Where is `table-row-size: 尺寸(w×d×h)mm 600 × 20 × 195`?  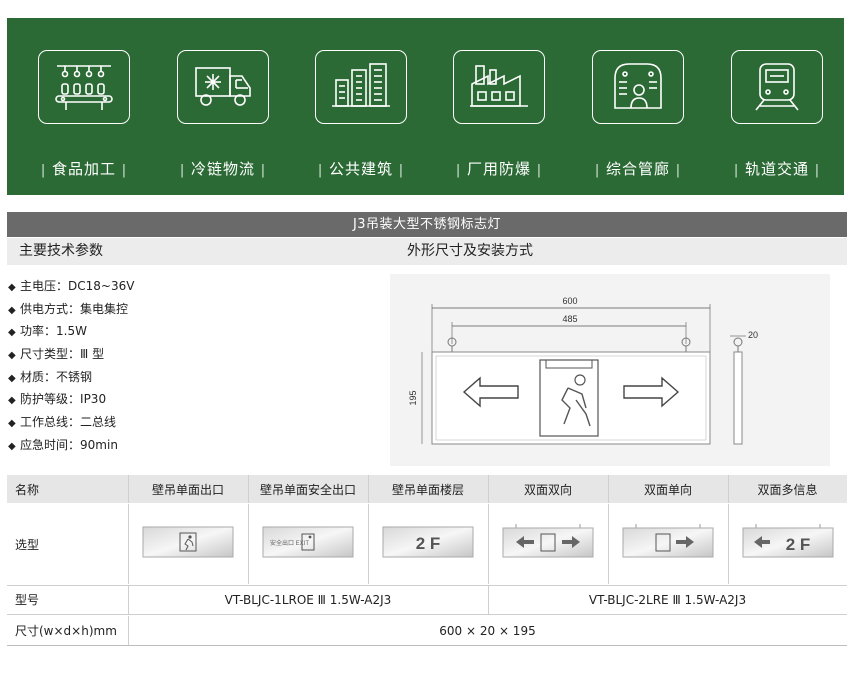
table-row-size: 尺寸(w×d×h)mm 600 × 20 × 195 is located at coordinates (427, 631).